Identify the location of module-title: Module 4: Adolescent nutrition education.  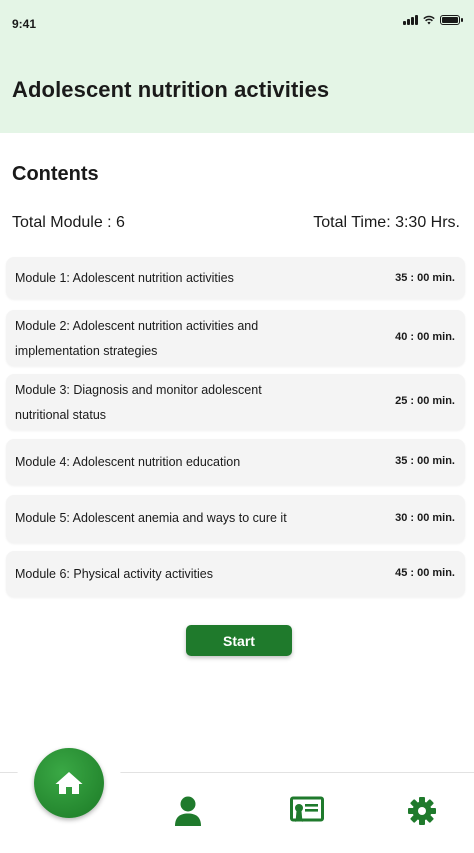
(128, 462).